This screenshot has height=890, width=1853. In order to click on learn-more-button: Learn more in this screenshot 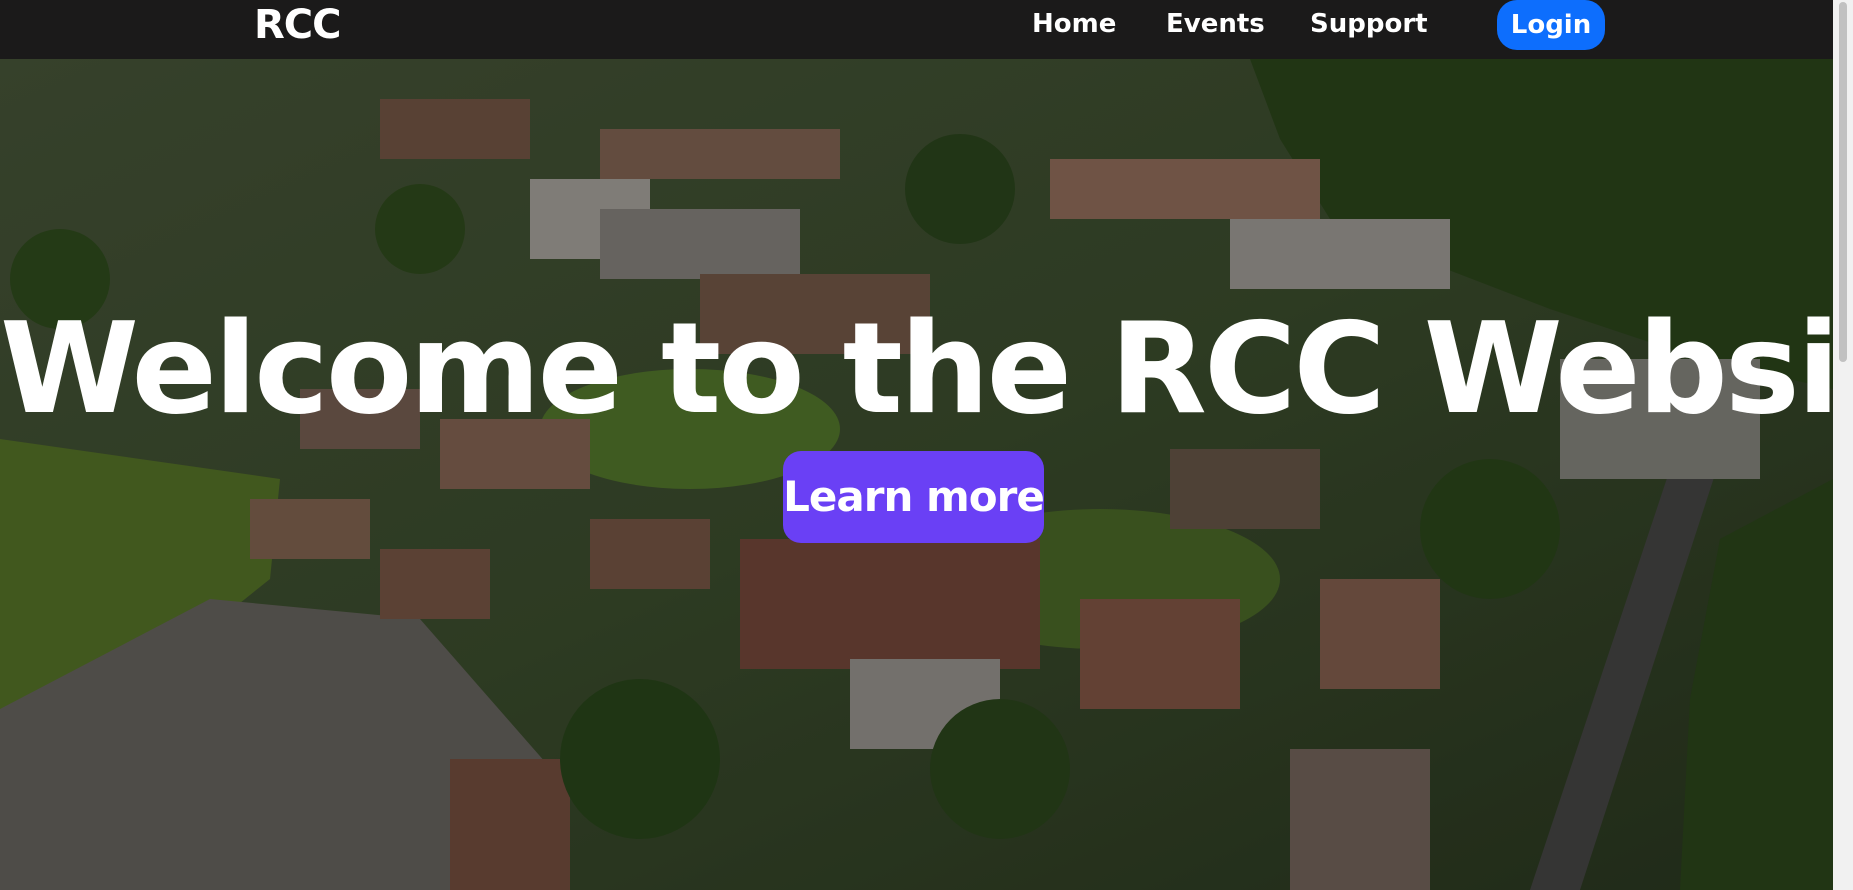, I will do `click(914, 497)`.